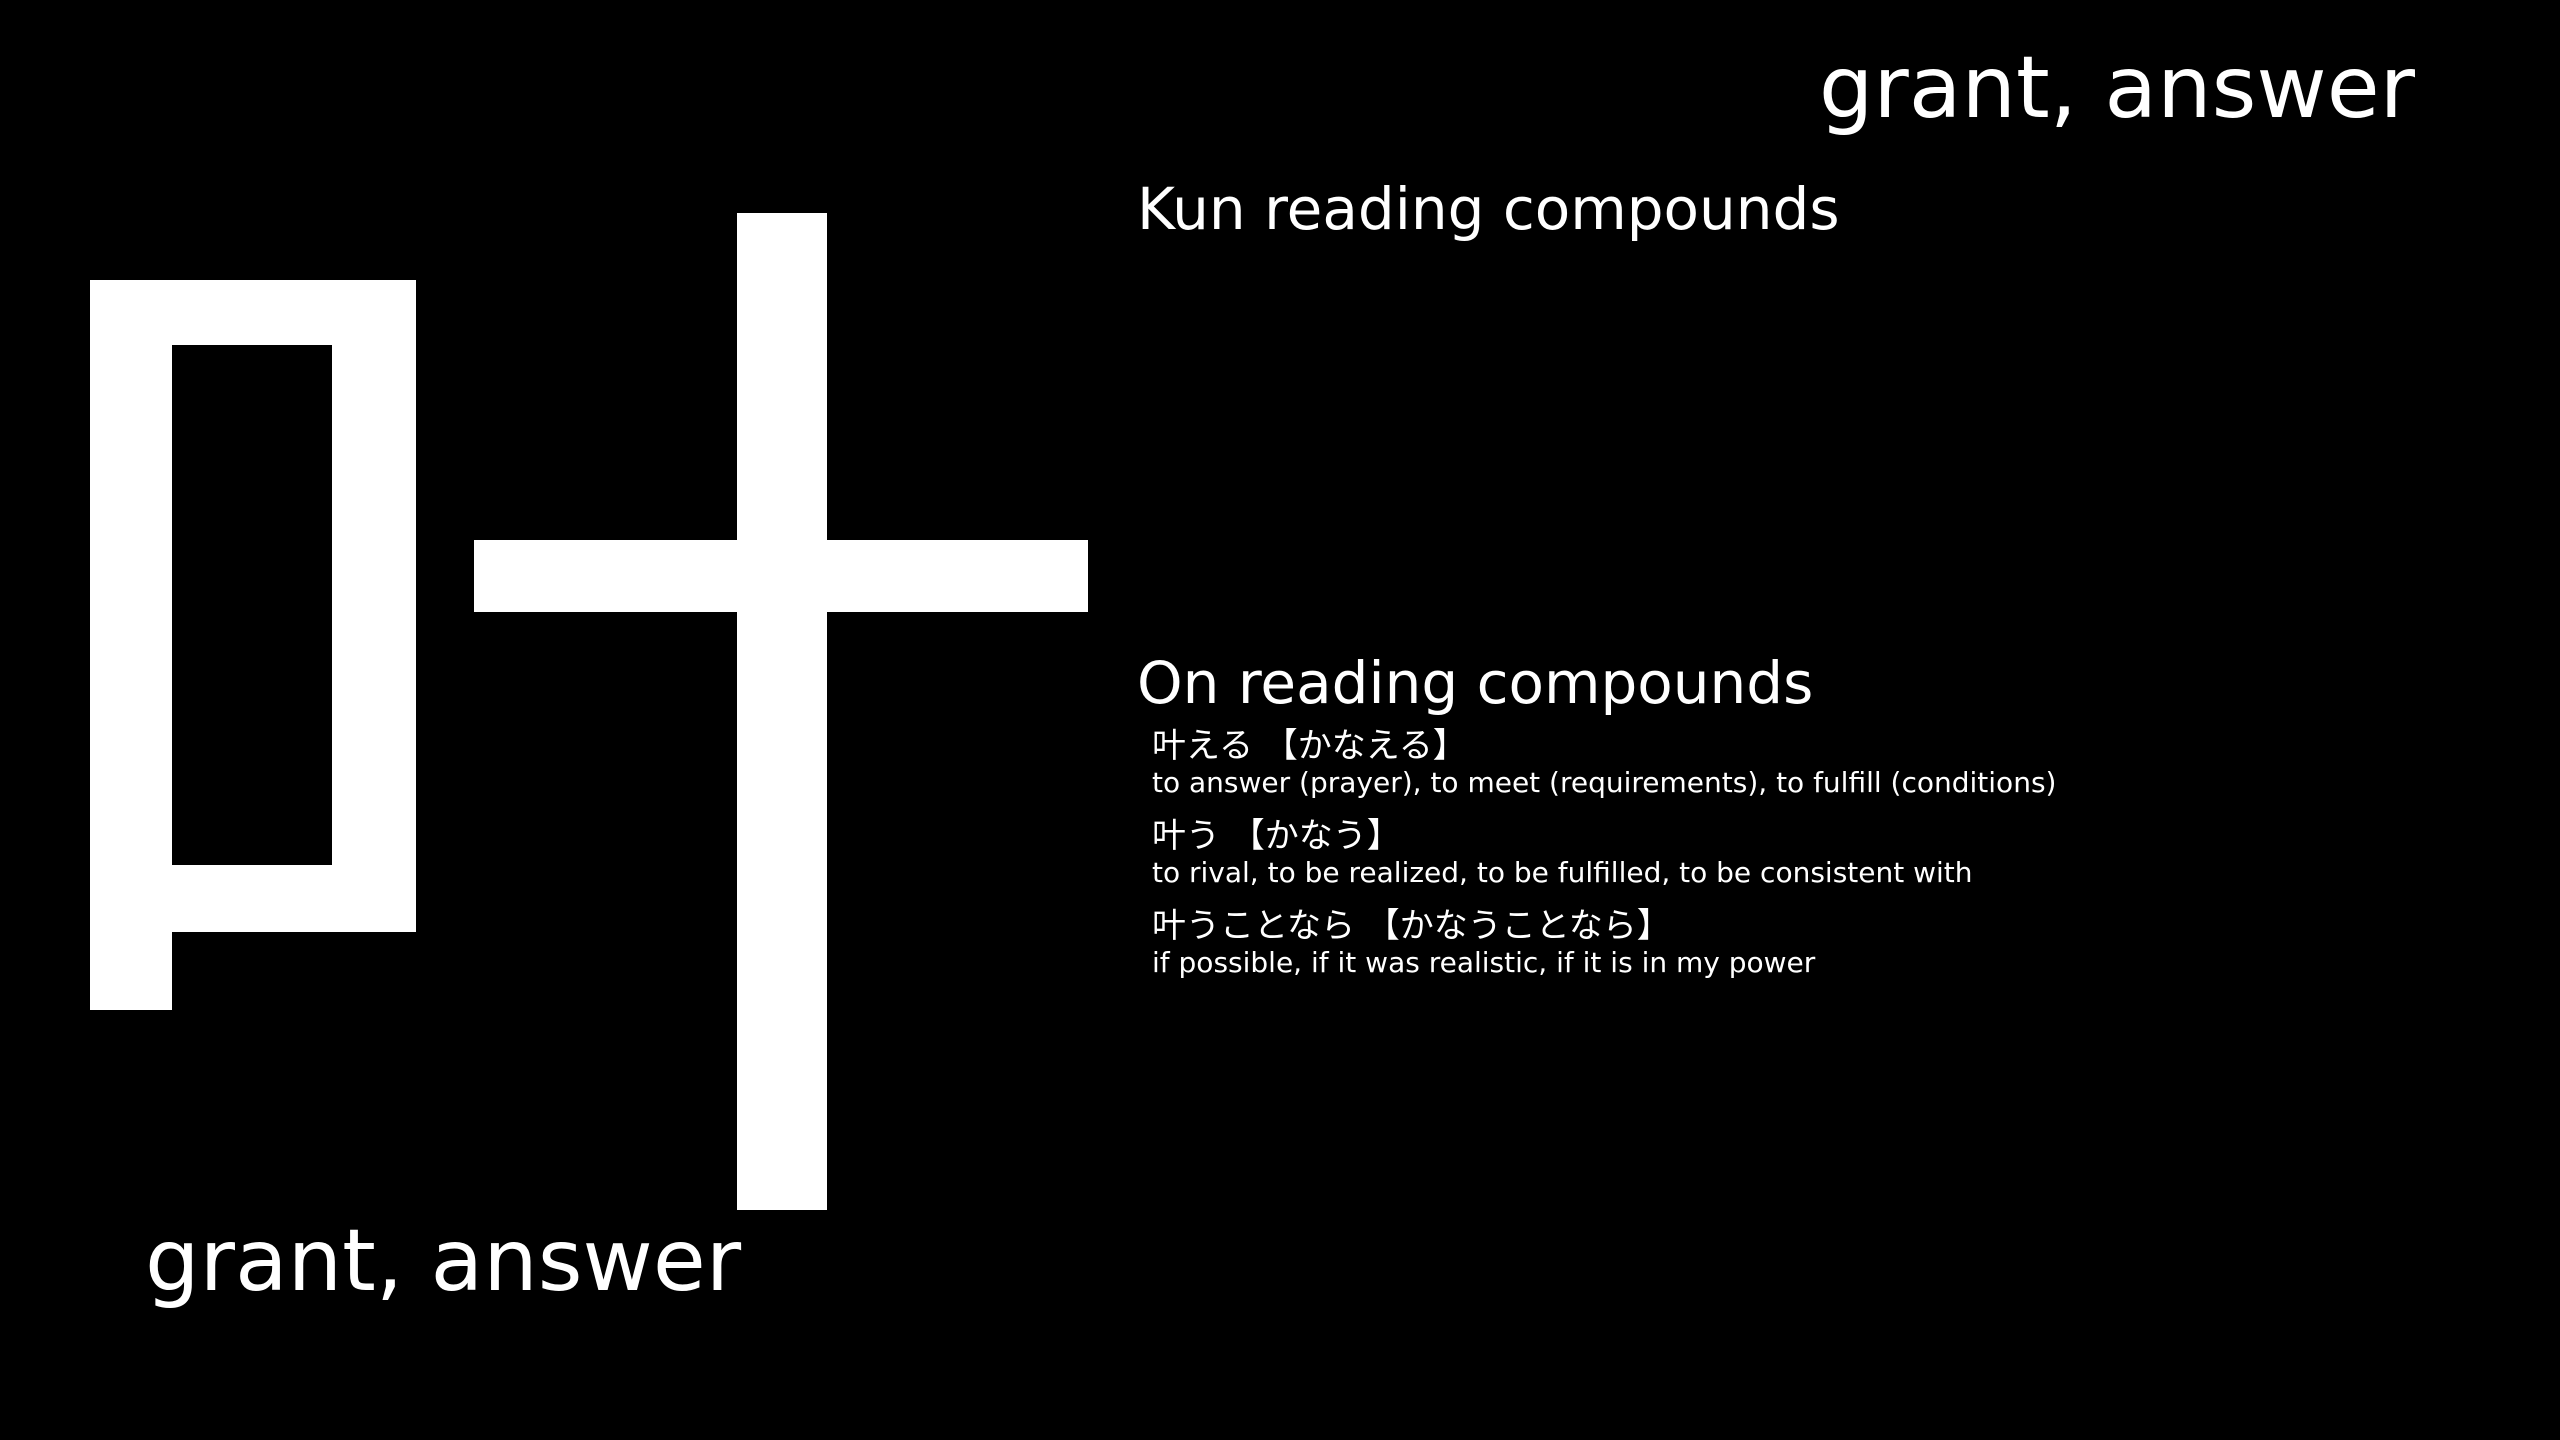 The width and height of the screenshot is (2560, 1440). What do you see at coordinates (1276, 836) in the screenshot?
I see `compound-term: 叶う 【かなう】` at bounding box center [1276, 836].